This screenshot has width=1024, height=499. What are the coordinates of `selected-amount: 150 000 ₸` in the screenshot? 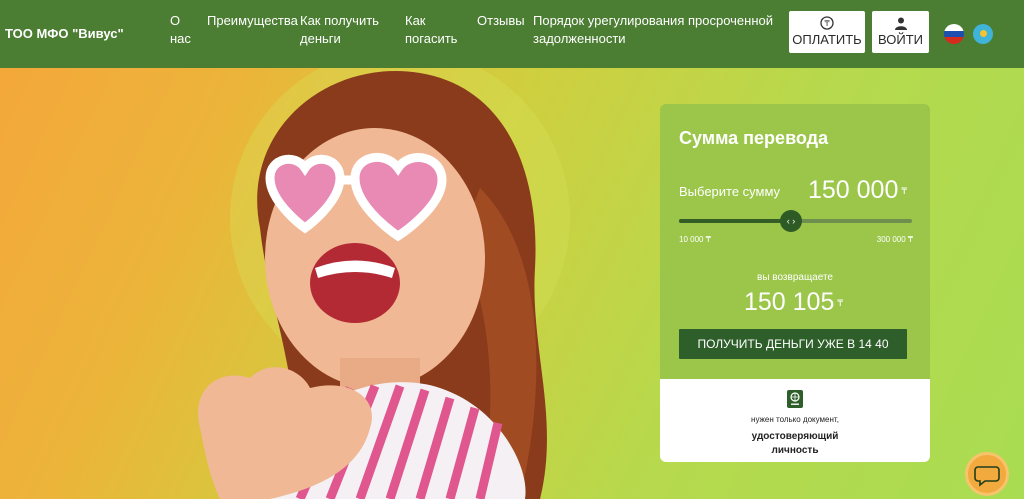 It's located at (857, 190).